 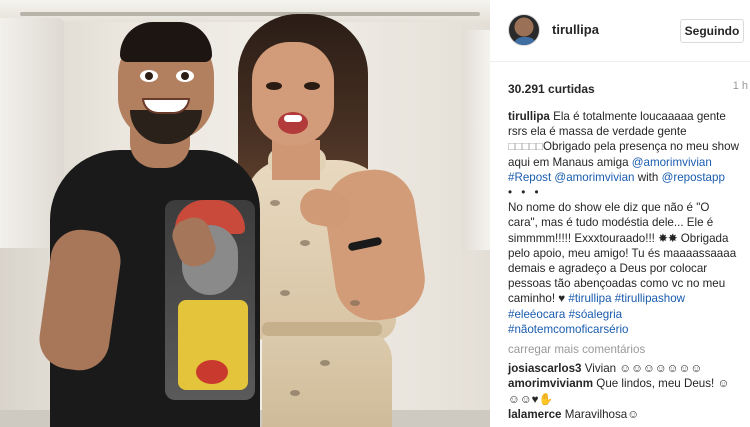 I want to click on hashtag-link: #tirullipashow, so click(x=650, y=298).